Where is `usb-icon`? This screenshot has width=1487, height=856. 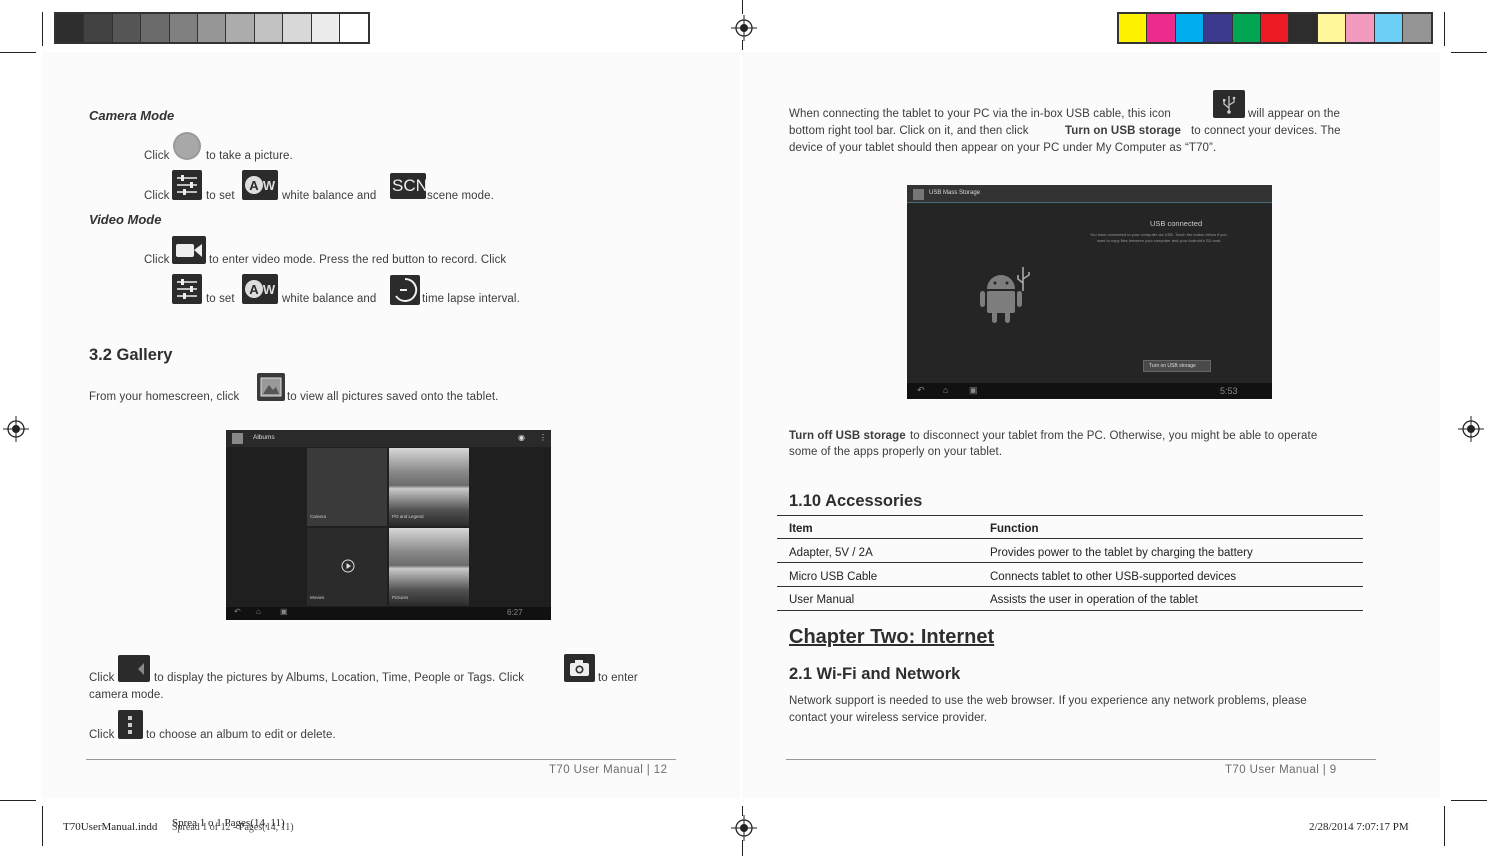
usb-icon is located at coordinates (1229, 104).